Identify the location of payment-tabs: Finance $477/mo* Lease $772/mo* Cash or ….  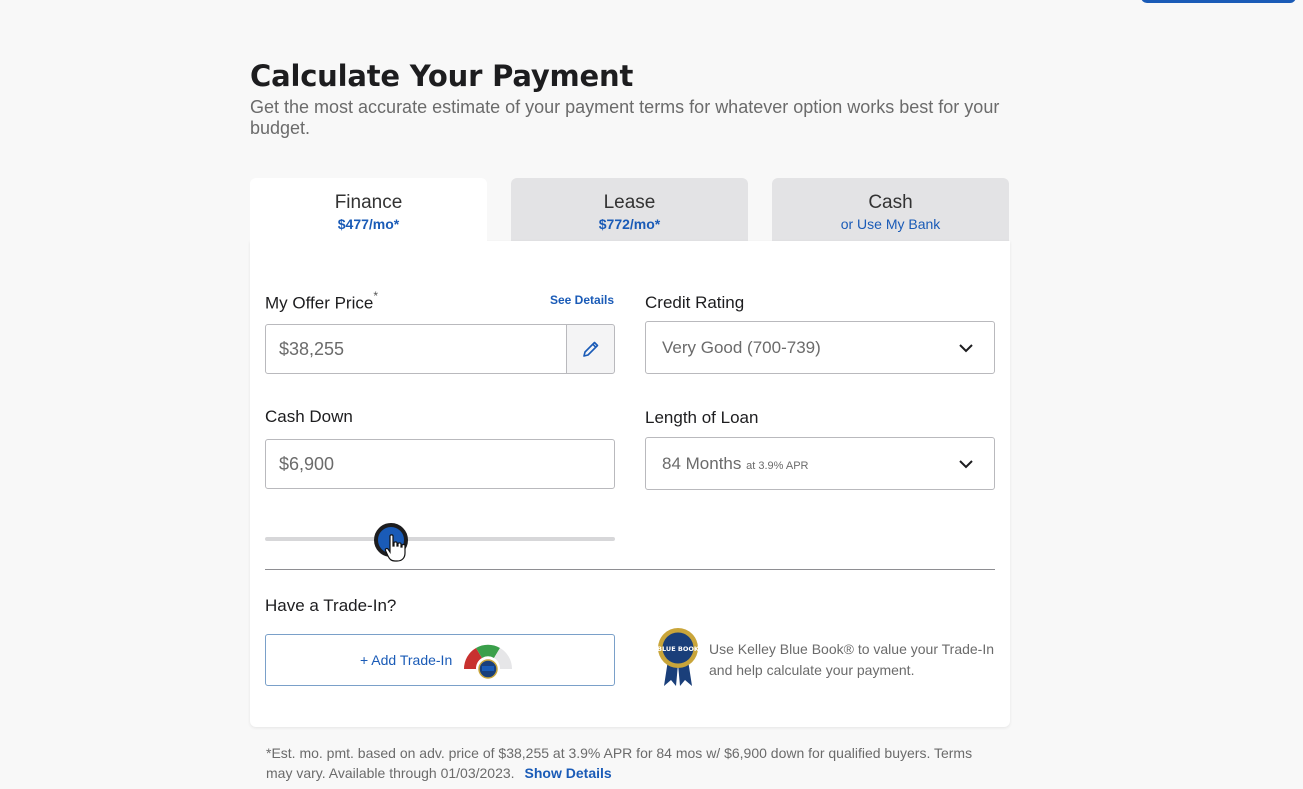
(630, 211).